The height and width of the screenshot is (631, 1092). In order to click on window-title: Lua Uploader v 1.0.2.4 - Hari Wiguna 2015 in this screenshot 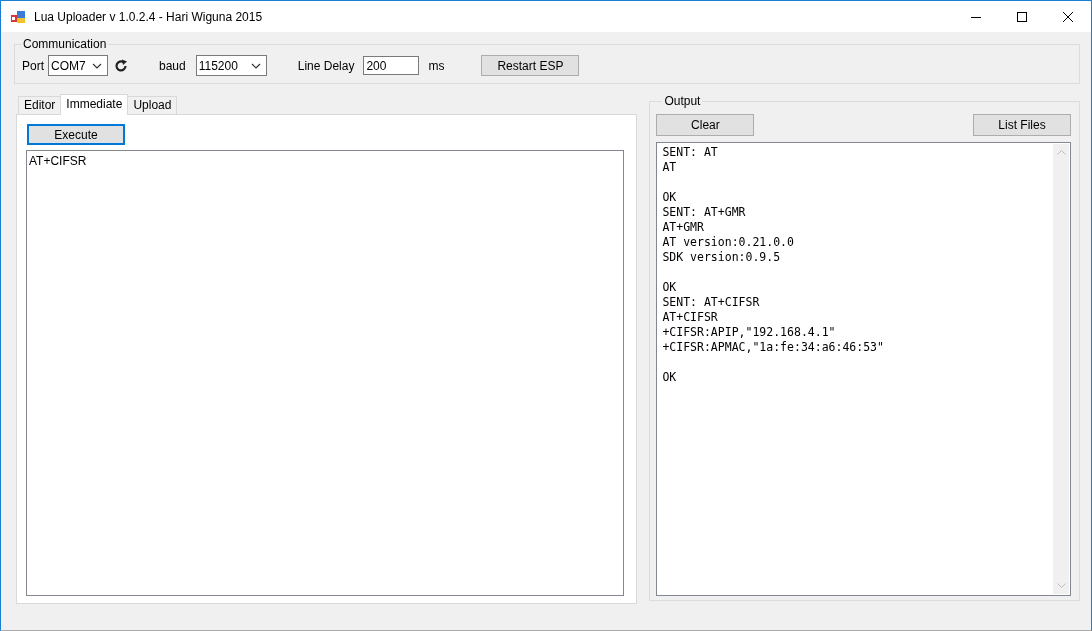, I will do `click(148, 16)`.